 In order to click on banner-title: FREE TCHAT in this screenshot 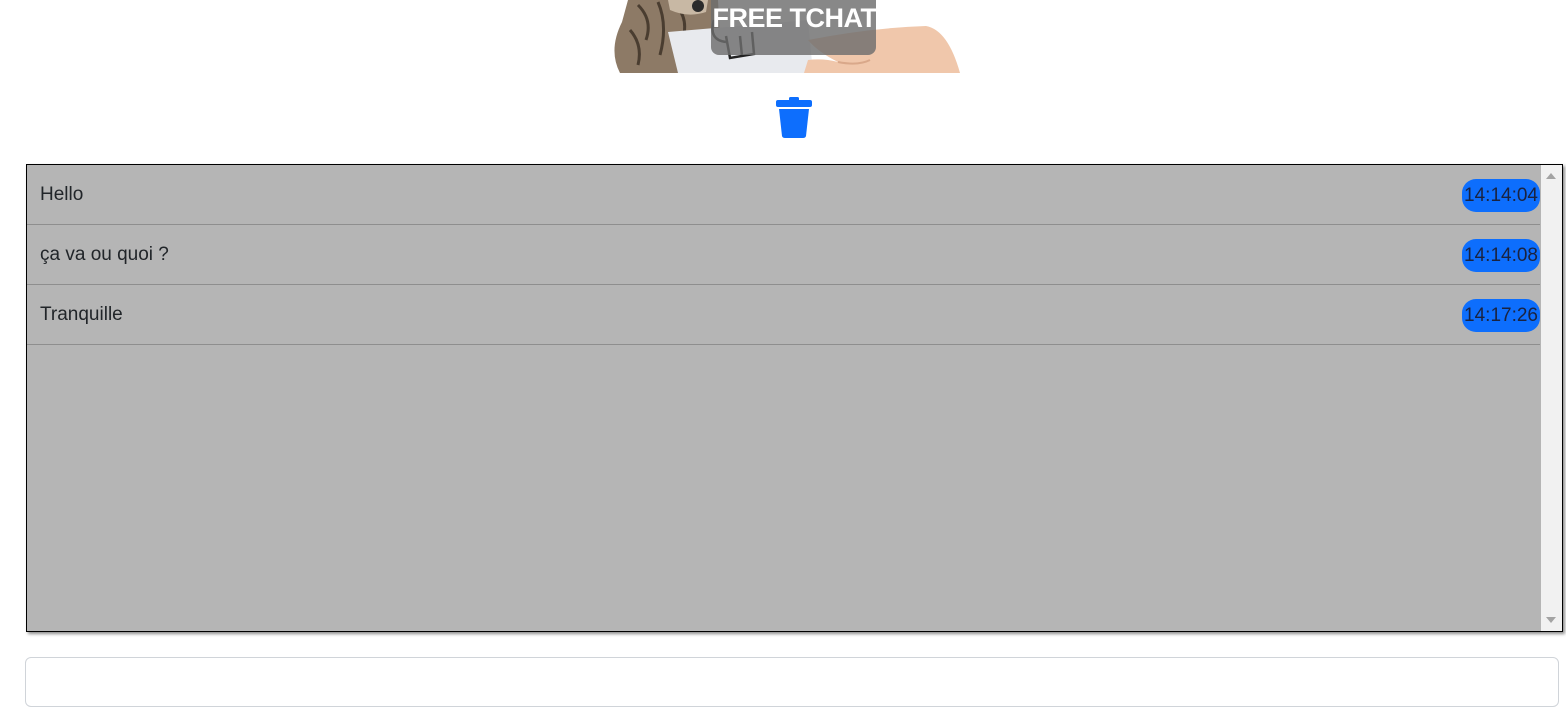, I will do `click(795, 18)`.